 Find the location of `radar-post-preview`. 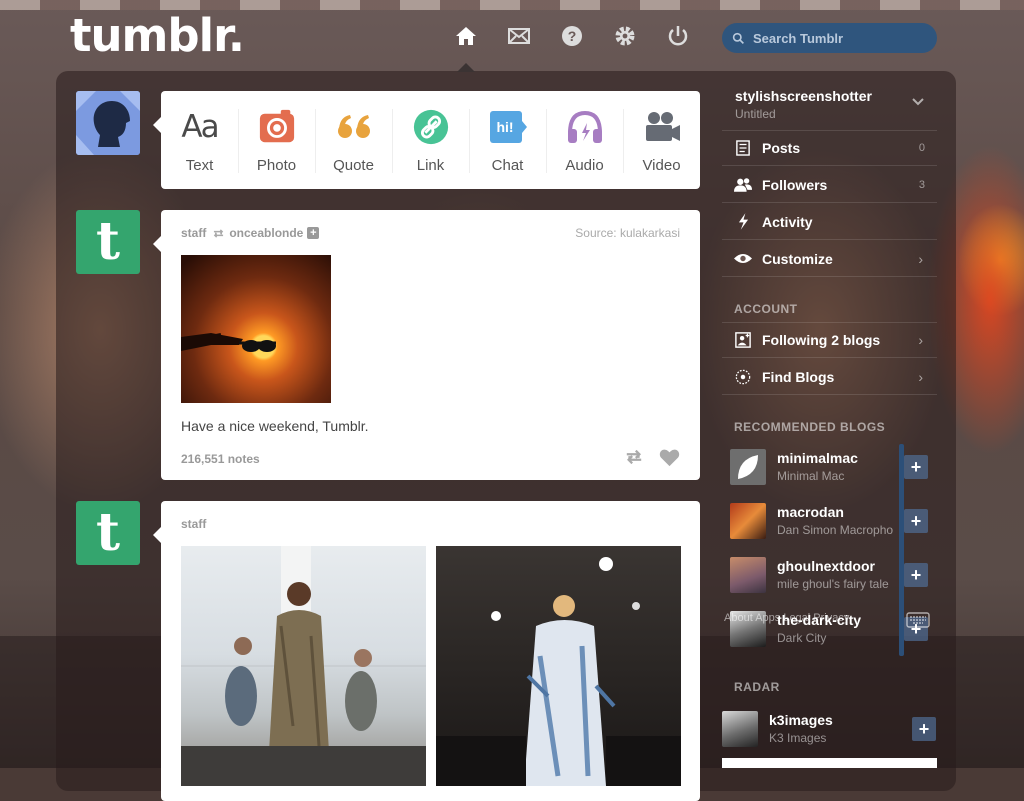

radar-post-preview is located at coordinates (829, 763).